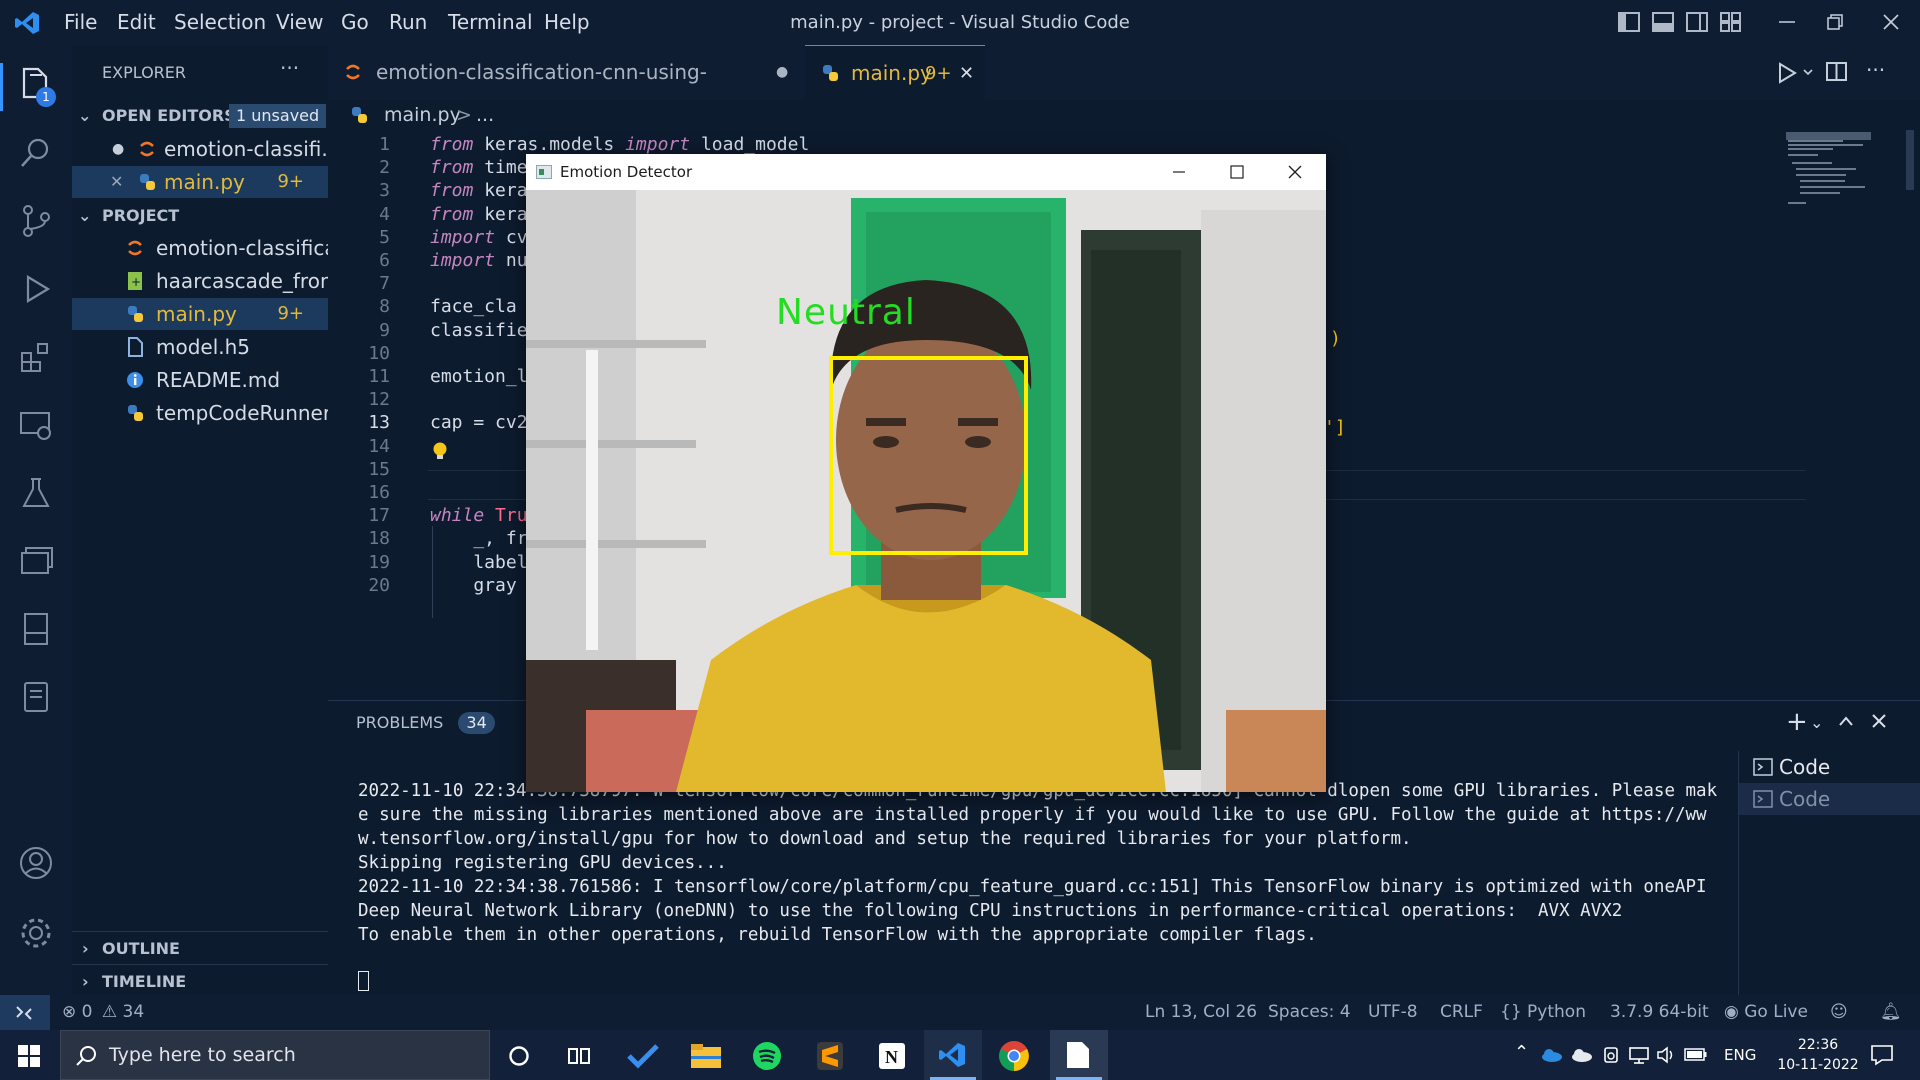  Describe the element at coordinates (200, 314) in the screenshot. I see `file-item: main.py 9+` at that location.